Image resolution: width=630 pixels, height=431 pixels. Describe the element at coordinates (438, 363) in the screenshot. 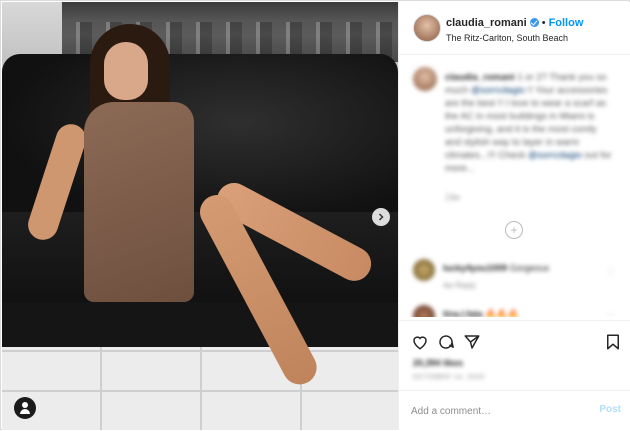

I see `like-count: 20,394 likes` at that location.